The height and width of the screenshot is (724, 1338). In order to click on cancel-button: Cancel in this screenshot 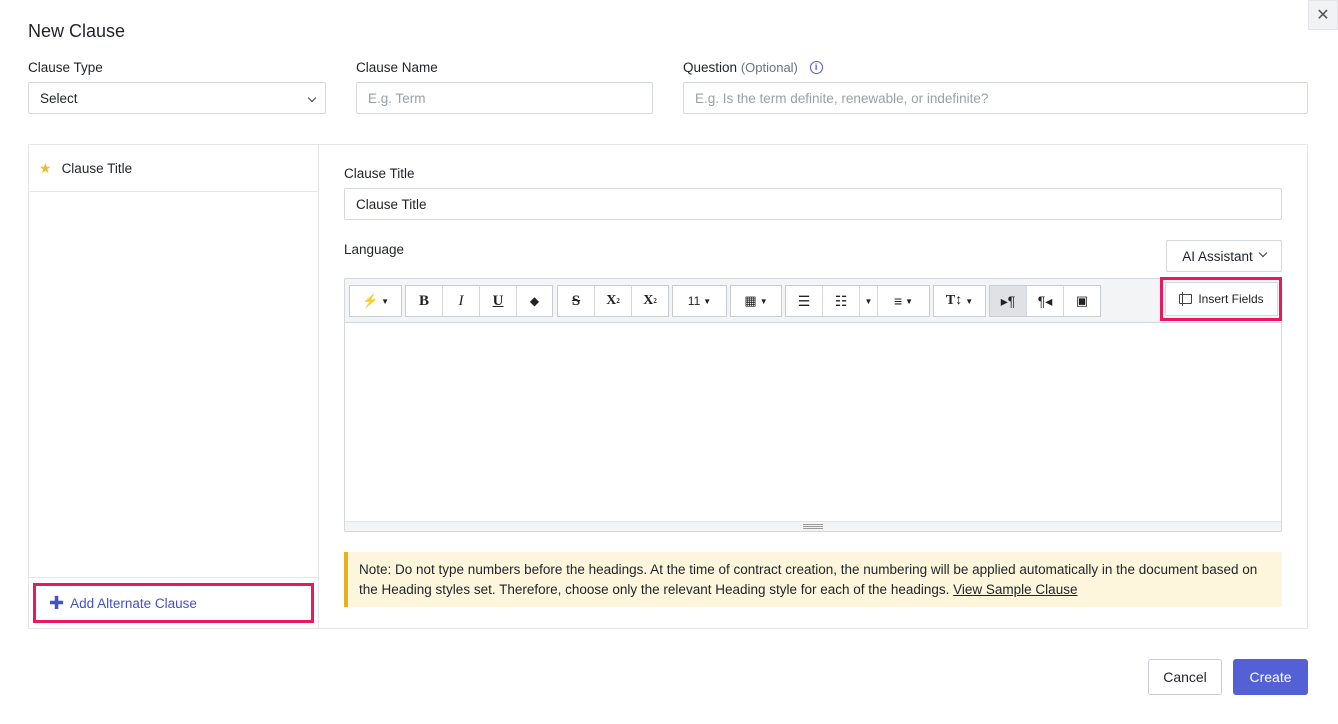, I will do `click(1185, 677)`.